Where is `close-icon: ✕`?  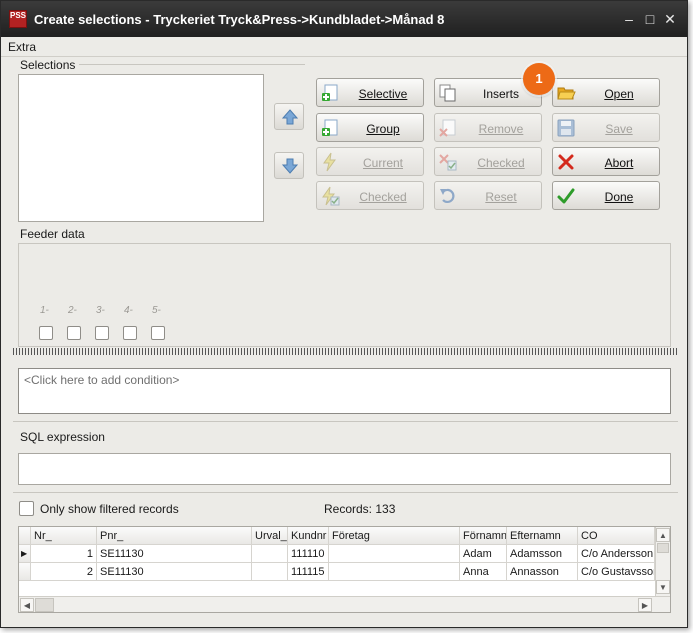
close-icon: ✕ is located at coordinates (670, 19).